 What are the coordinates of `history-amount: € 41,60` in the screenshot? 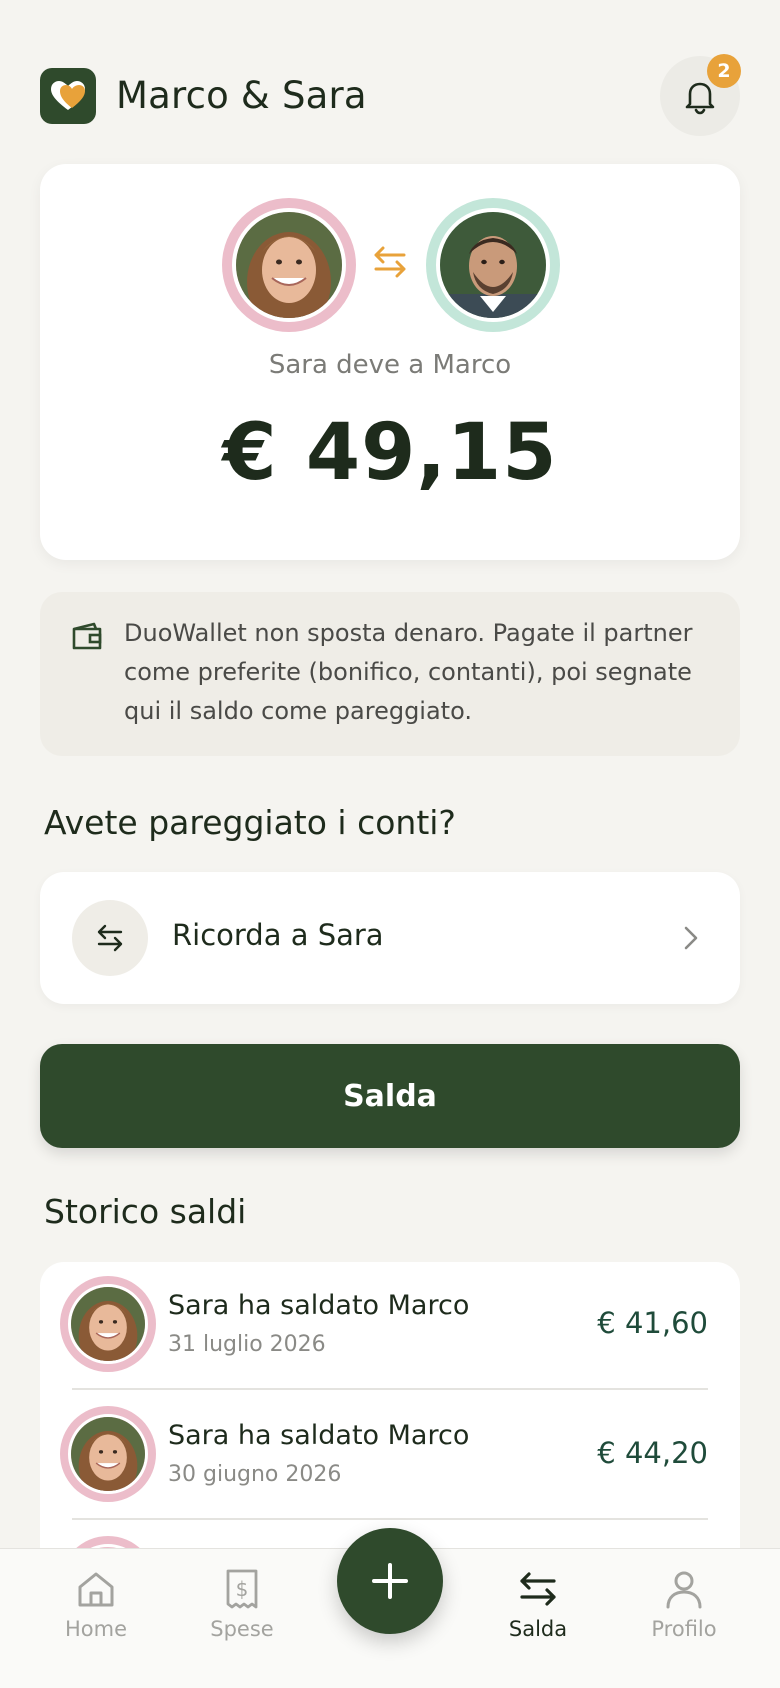 It's located at (652, 1323).